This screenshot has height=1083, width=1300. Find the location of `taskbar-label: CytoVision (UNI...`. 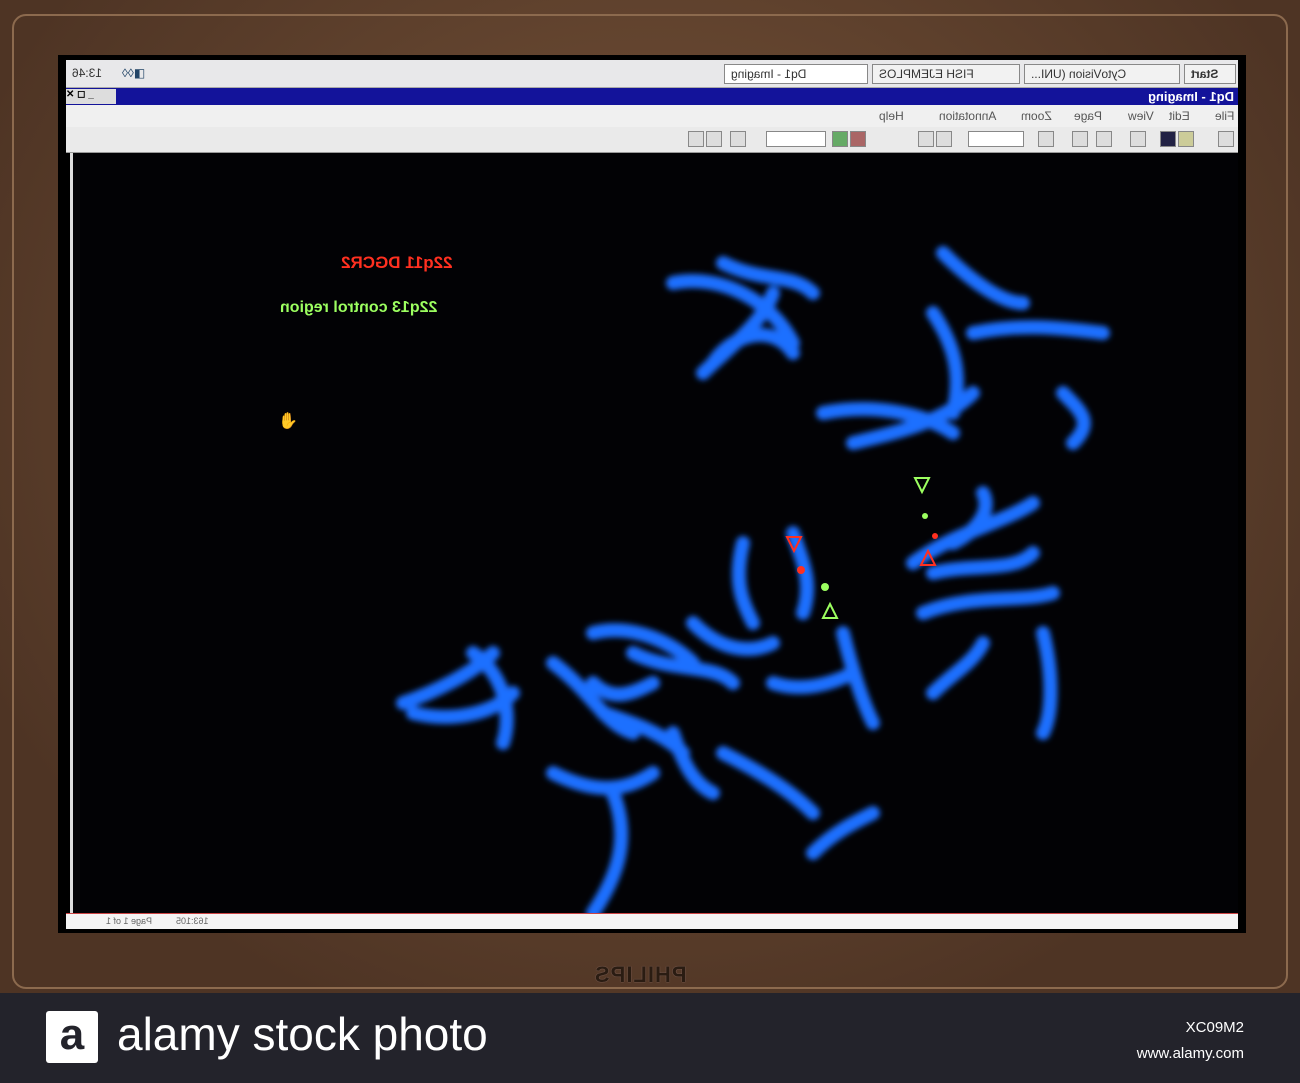

taskbar-label: CytoVision (UNI... is located at coordinates (1079, 74).